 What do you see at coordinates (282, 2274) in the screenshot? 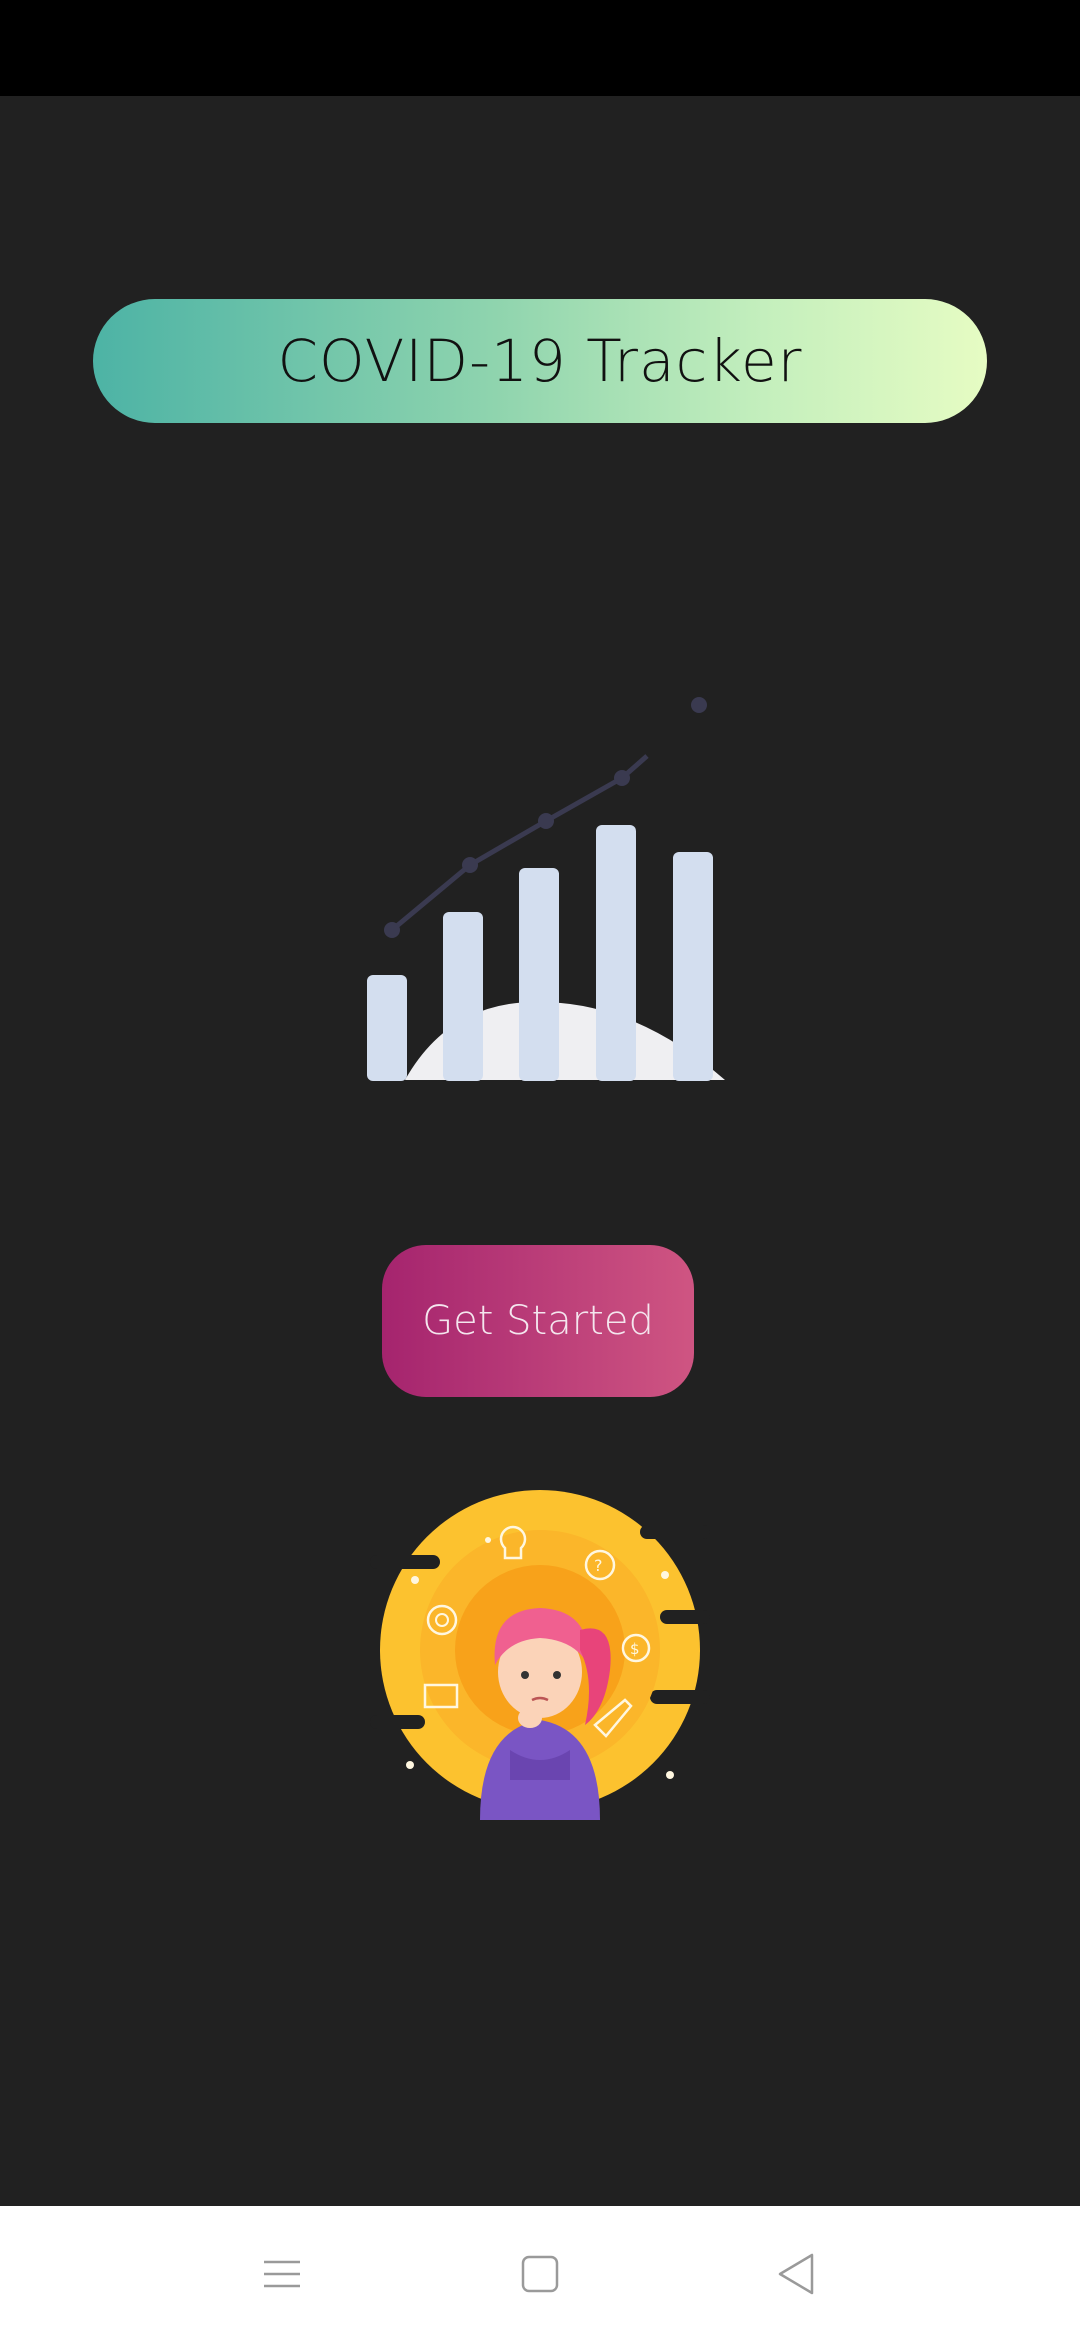
I see `menu-icon` at bounding box center [282, 2274].